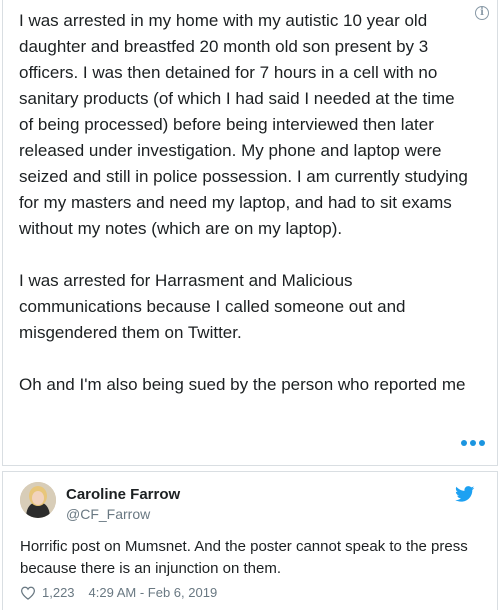 This screenshot has width=503, height=610. I want to click on info-icon: i, so click(482, 13).